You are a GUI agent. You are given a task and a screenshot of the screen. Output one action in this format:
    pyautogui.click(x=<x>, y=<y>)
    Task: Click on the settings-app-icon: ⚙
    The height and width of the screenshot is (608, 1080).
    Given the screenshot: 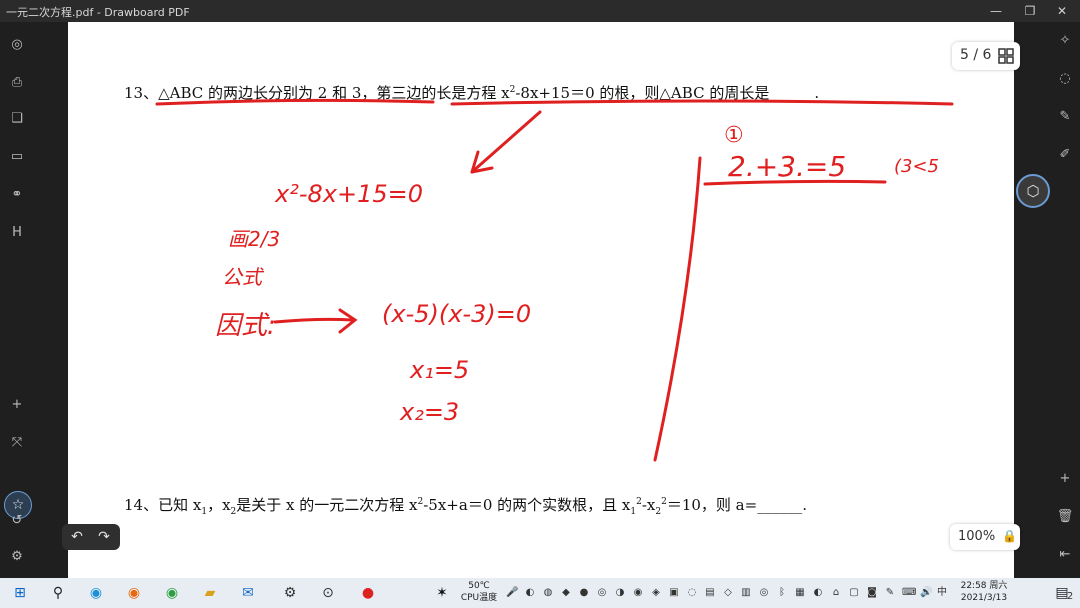 What is the action you would take?
    pyautogui.click(x=290, y=593)
    